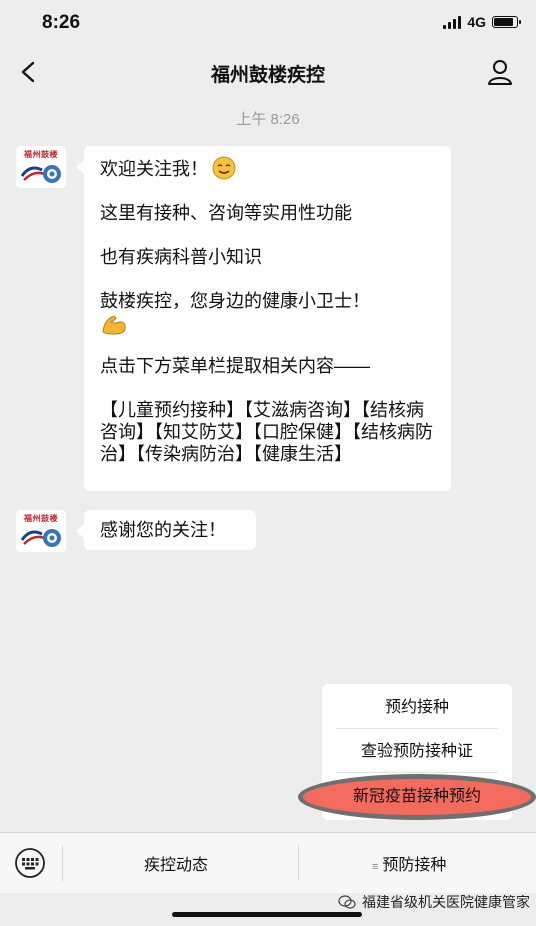 This screenshot has width=536, height=926. Describe the element at coordinates (235, 301) in the screenshot. I see `message-line: 鼓楼疾控，您身边的健康小卫士！` at that location.